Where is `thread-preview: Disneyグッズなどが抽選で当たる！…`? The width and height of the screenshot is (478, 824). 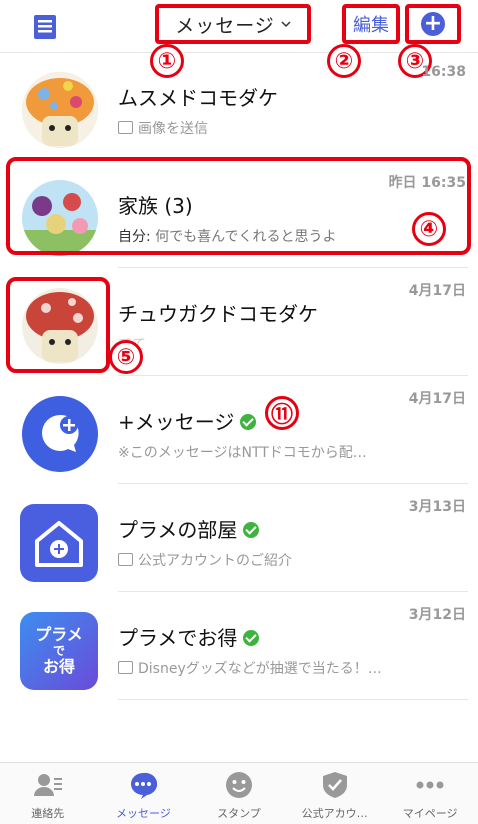
thread-preview: Disneyグッズなどが抽選で当たる！… is located at coordinates (250, 668).